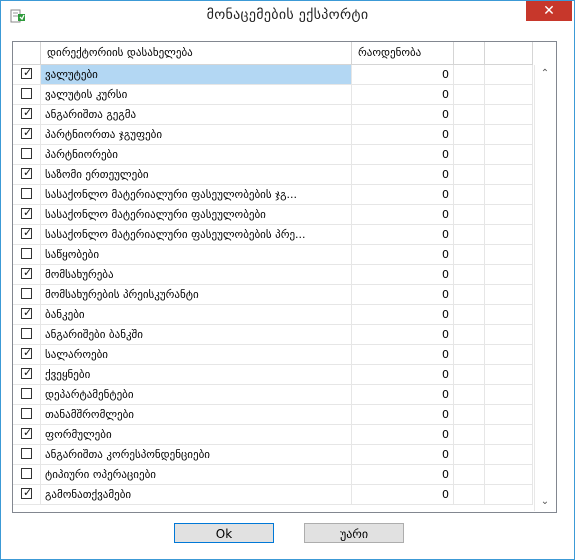 The height and width of the screenshot is (560, 575). I want to click on table-row: ✓ სალაროები 0, so click(273, 355).